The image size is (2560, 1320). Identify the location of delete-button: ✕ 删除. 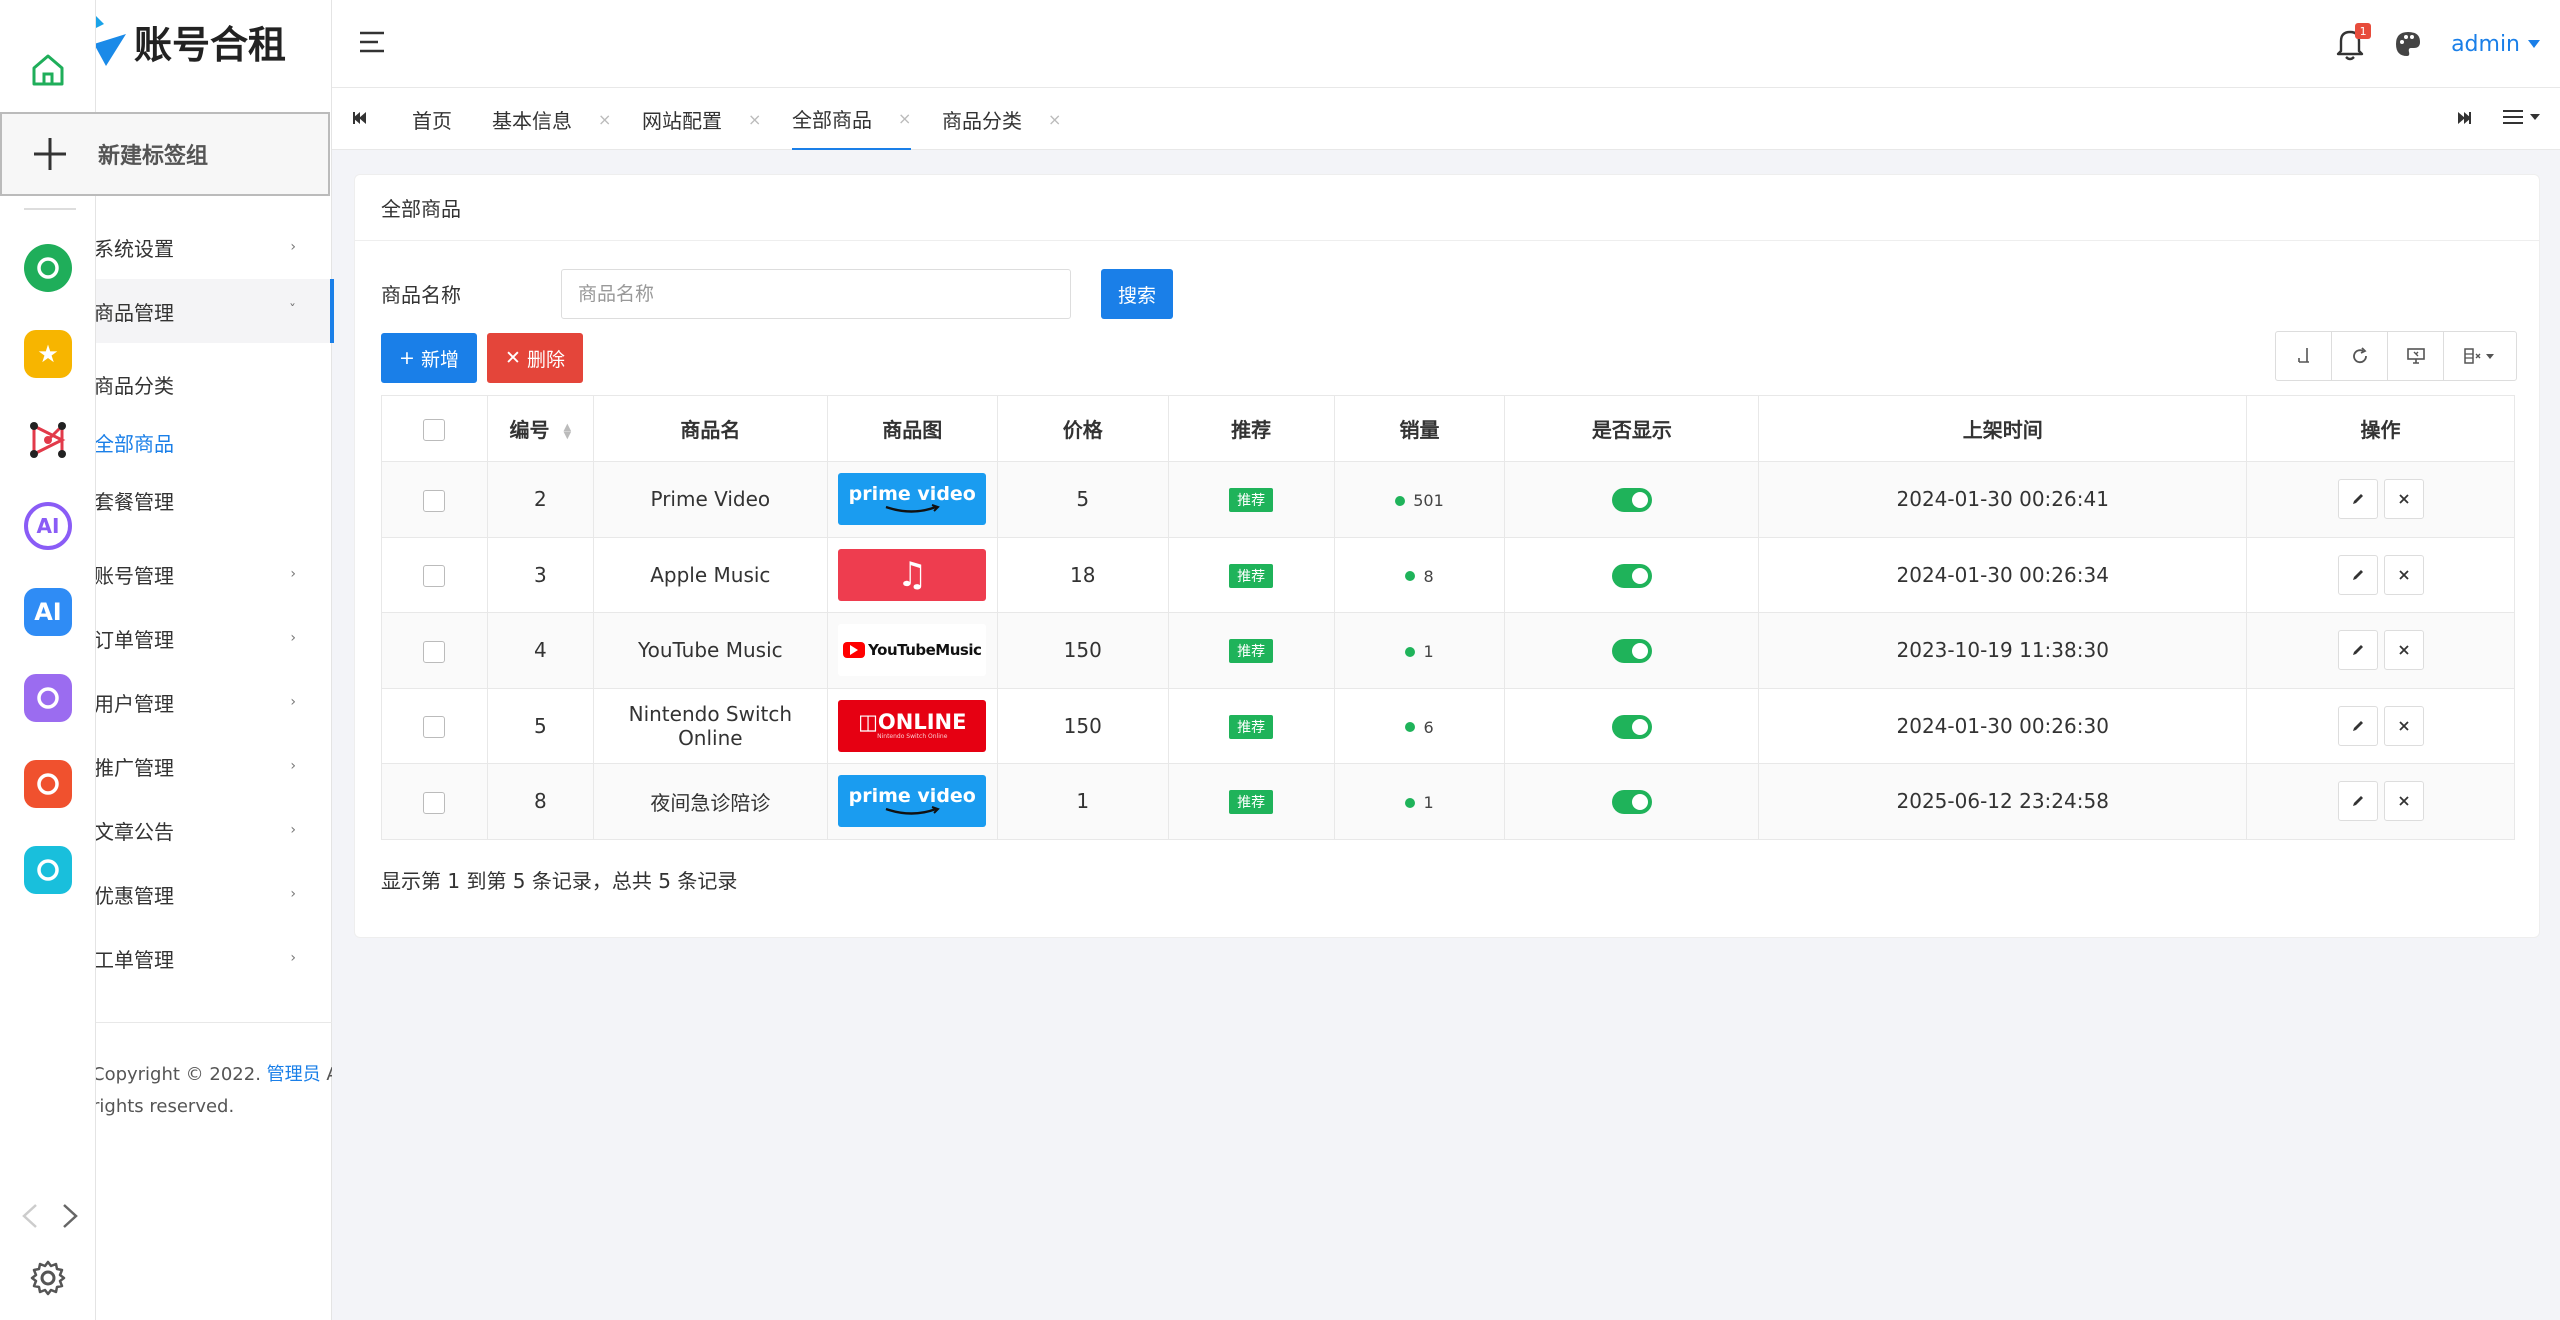
(535, 358).